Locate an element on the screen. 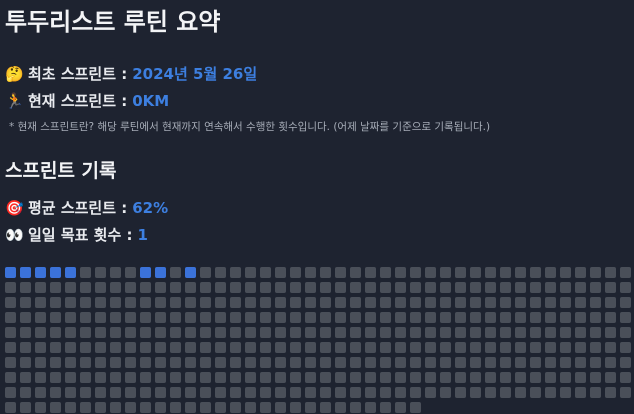 This screenshot has width=634, height=414. target-icon: 🎯 is located at coordinates (14, 208).